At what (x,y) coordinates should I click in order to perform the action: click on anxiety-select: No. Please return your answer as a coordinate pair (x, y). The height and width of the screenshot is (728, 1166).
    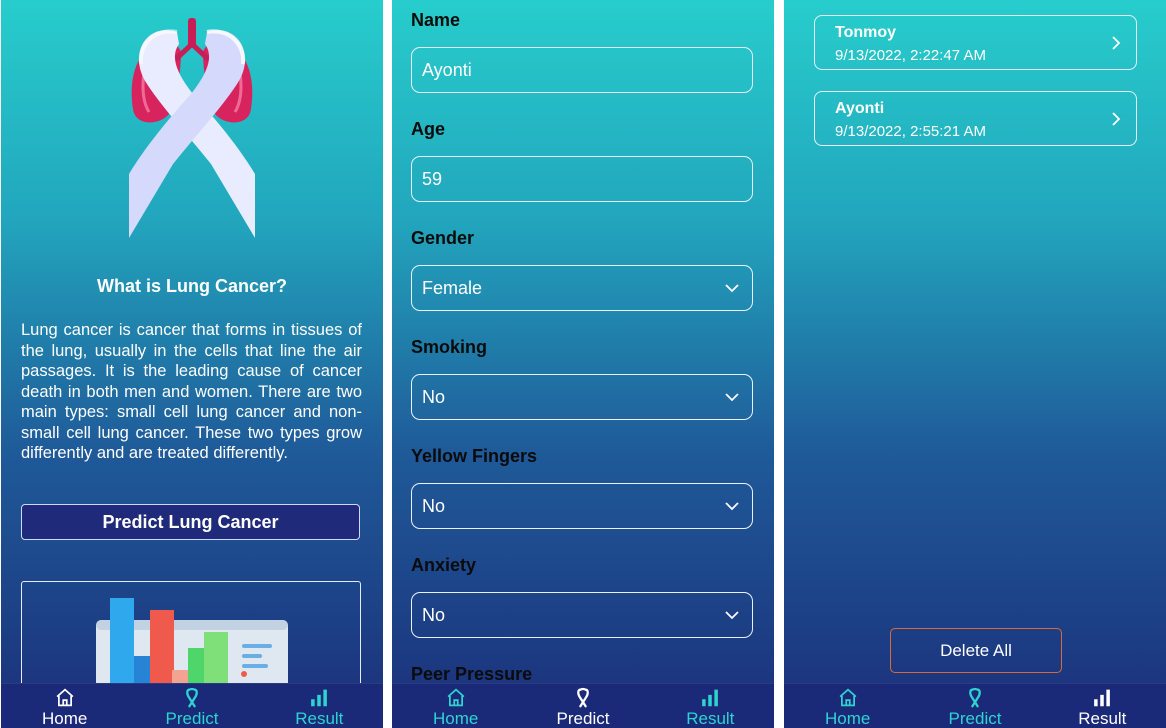
    Looking at the image, I should click on (582, 615).